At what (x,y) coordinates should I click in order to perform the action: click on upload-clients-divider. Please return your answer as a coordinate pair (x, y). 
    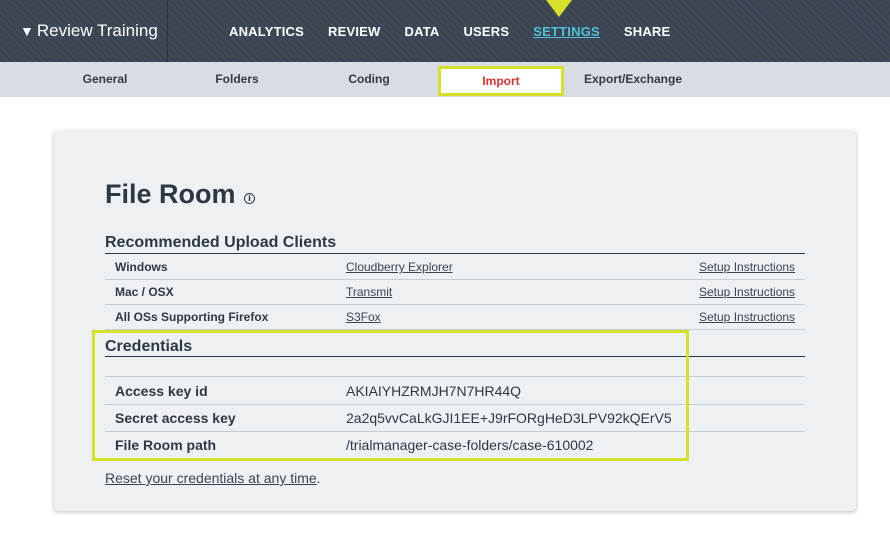
    Looking at the image, I should click on (455, 253).